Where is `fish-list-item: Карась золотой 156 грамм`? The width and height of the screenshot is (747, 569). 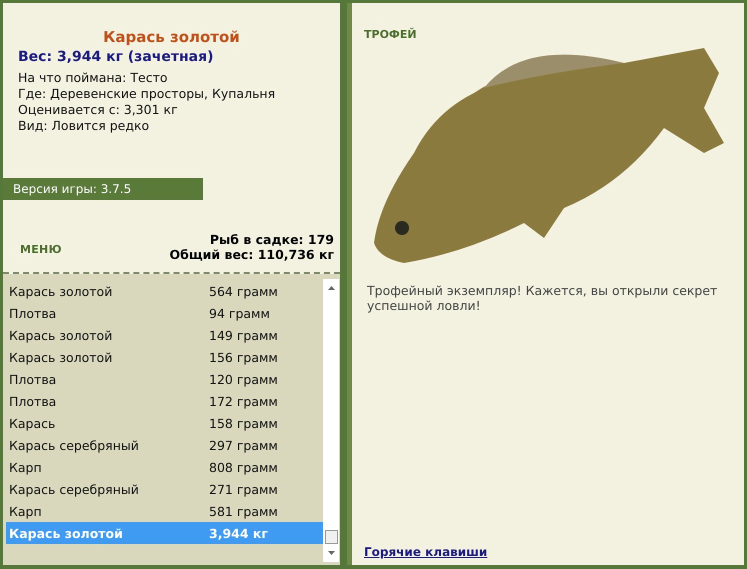
fish-list-item: Карась золотой 156 грамм is located at coordinates (164, 357).